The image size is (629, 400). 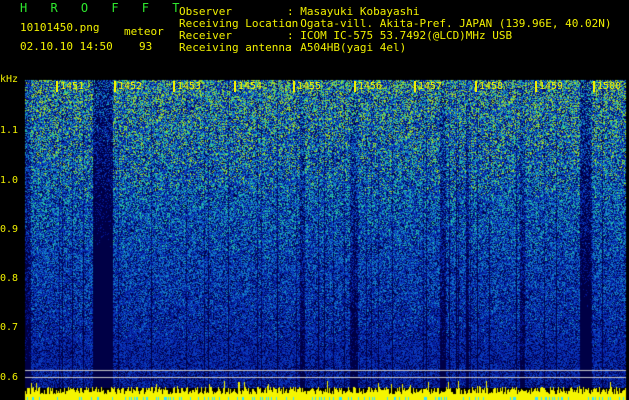 I want to click on meteor-count: 93, so click(x=146, y=46).